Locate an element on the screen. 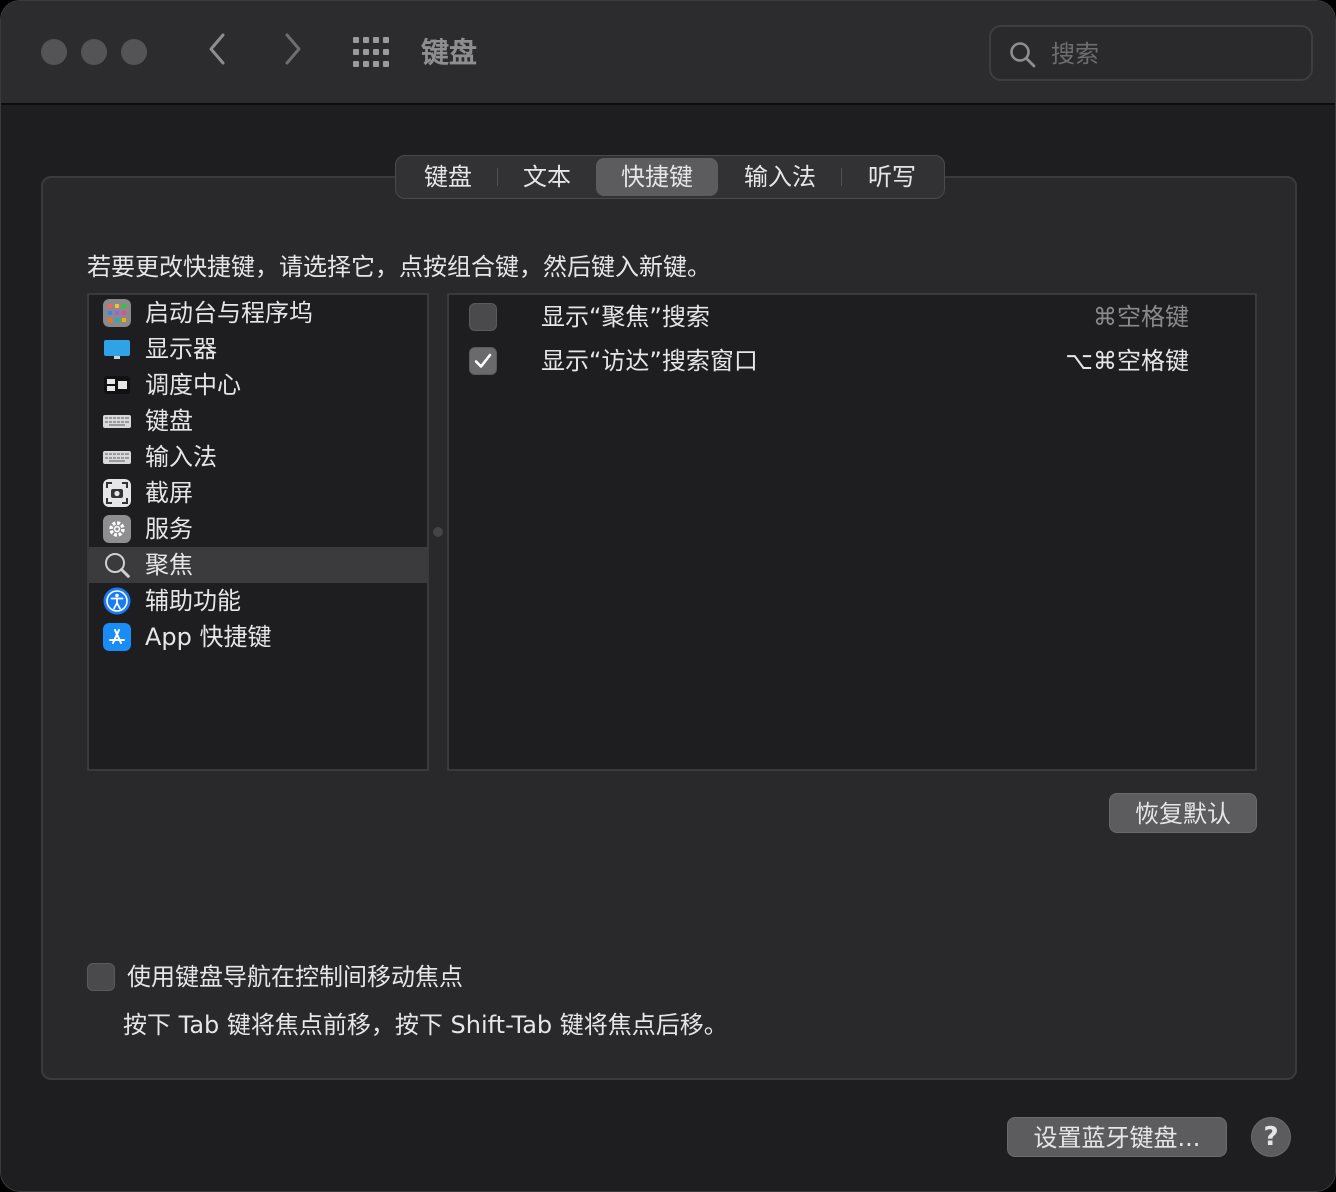  keyboard-navigation-label: 使用键盘导航在控制间移动焦点 is located at coordinates (295, 977).